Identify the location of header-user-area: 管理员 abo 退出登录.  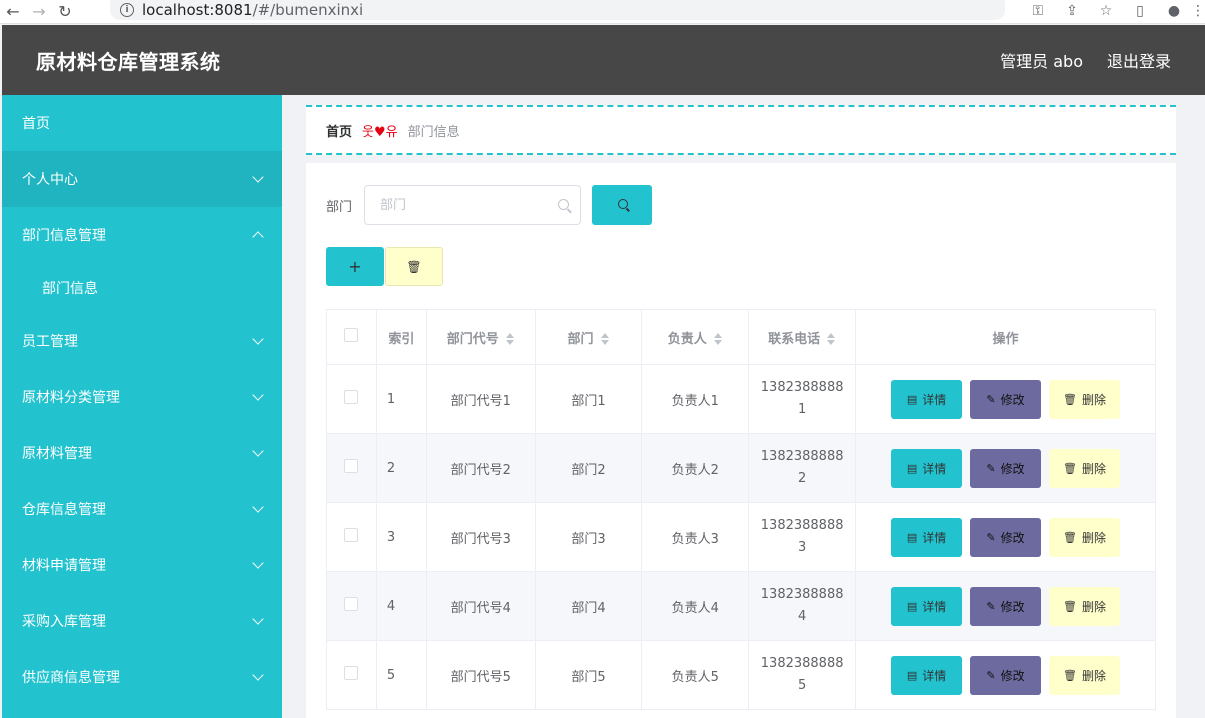
(1085, 60).